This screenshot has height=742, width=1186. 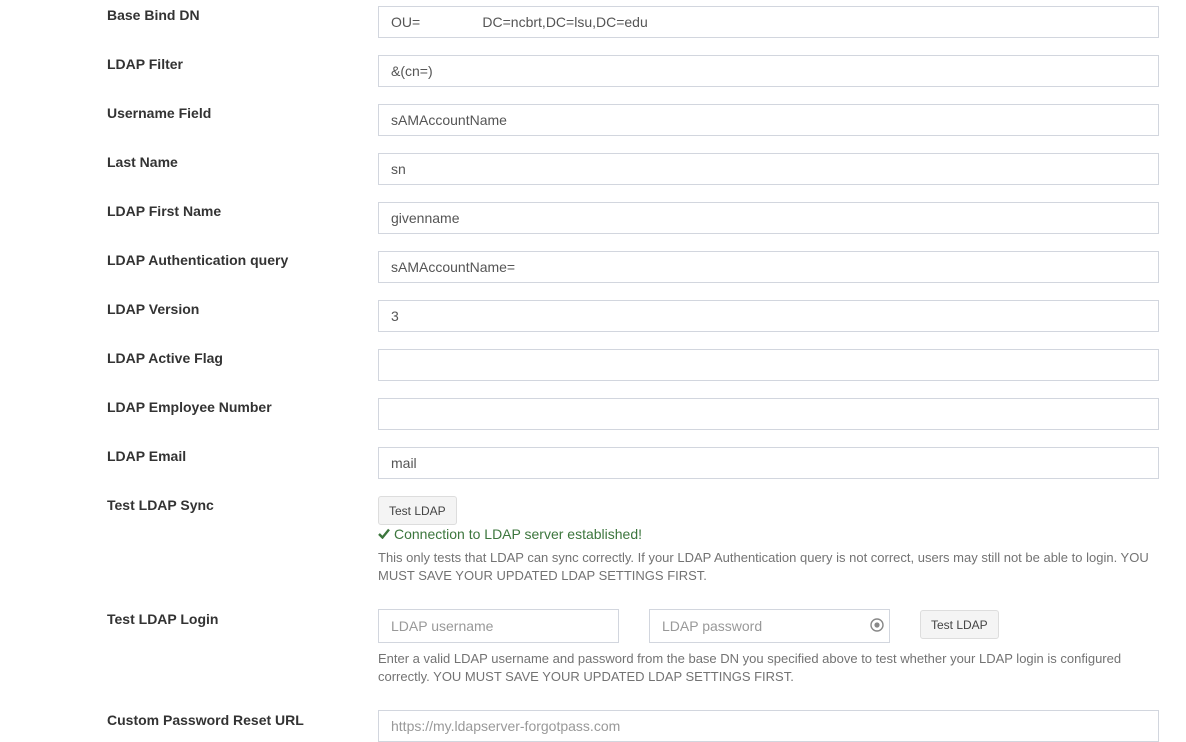 I want to click on label-ldap-filter: LDAP Filter, so click(x=145, y=64).